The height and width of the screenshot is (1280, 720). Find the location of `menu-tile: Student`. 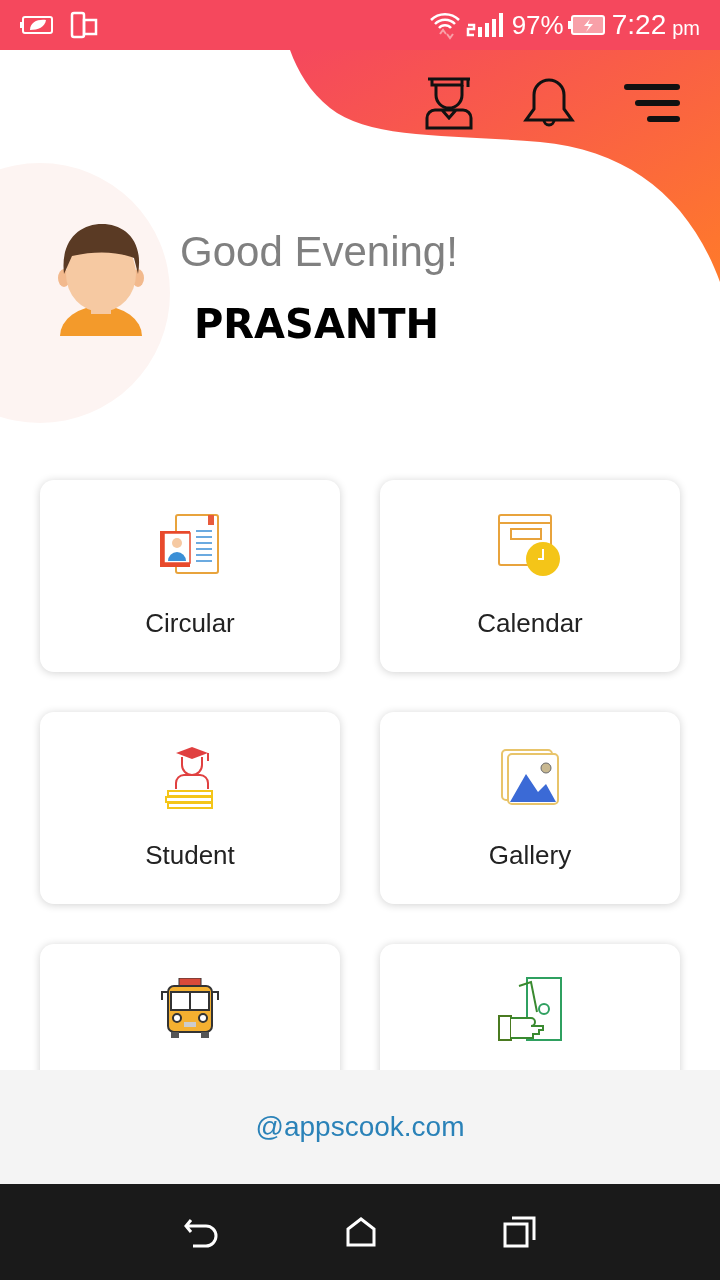

menu-tile: Student is located at coordinates (190, 808).